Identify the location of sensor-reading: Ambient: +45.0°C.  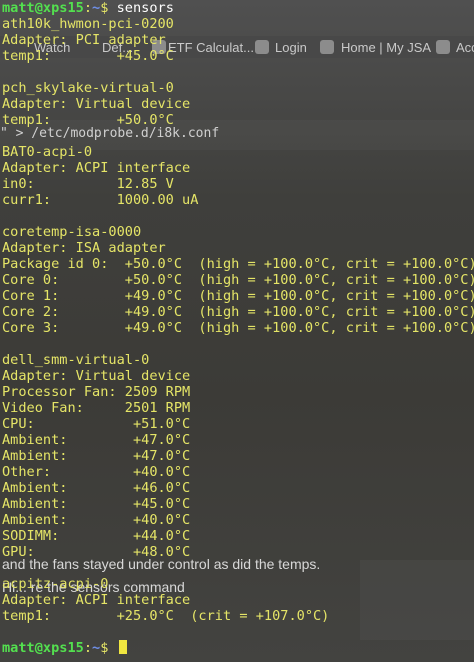
(96, 504).